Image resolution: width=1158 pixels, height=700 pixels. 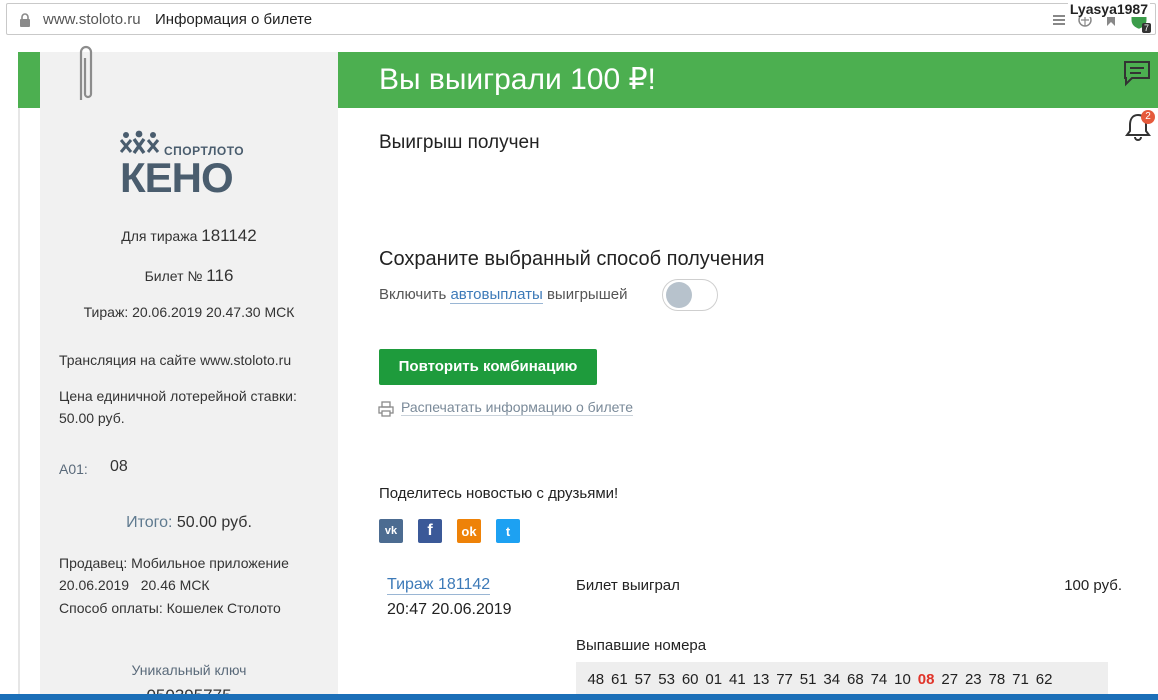 What do you see at coordinates (469, 531) in the screenshot?
I see `odnoklassniki-icon: ok` at bounding box center [469, 531].